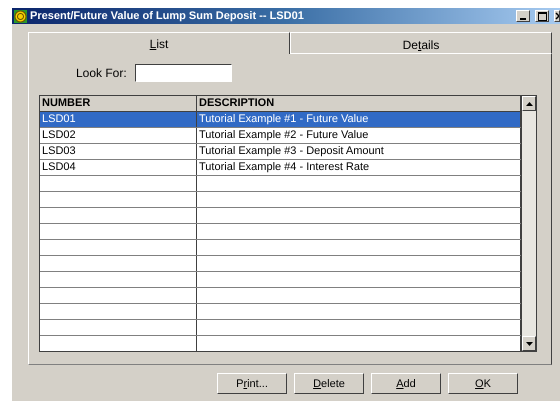  I want to click on dialog-button: Add, so click(406, 383).